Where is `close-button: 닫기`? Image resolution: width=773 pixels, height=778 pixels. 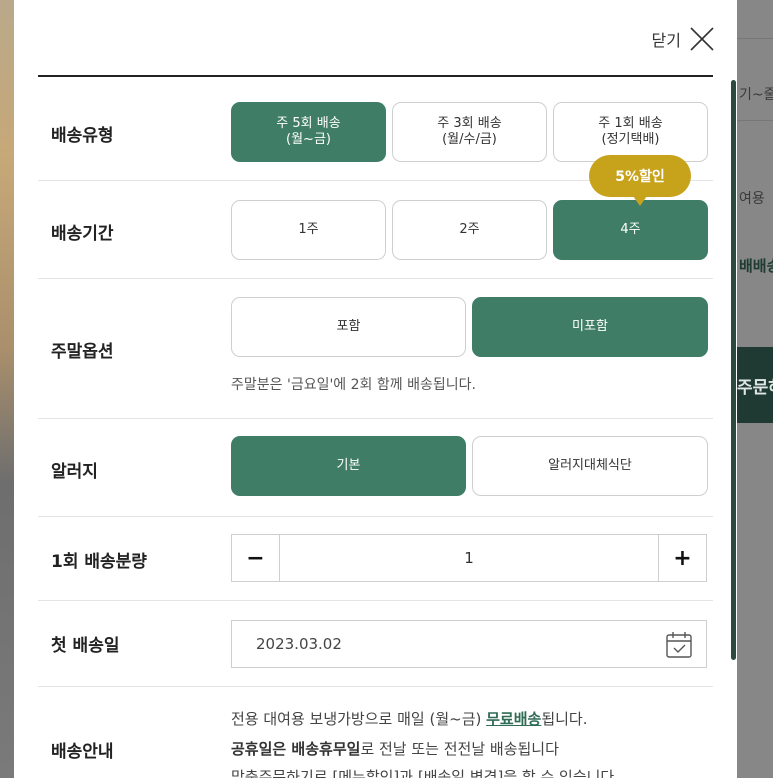 close-button: 닫기 is located at coordinates (683, 39).